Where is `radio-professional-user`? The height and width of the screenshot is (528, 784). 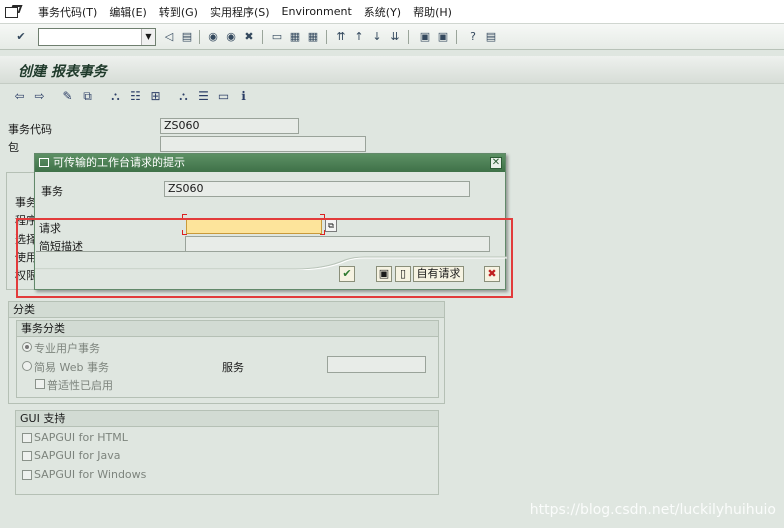
radio-professional-user is located at coordinates (27, 347).